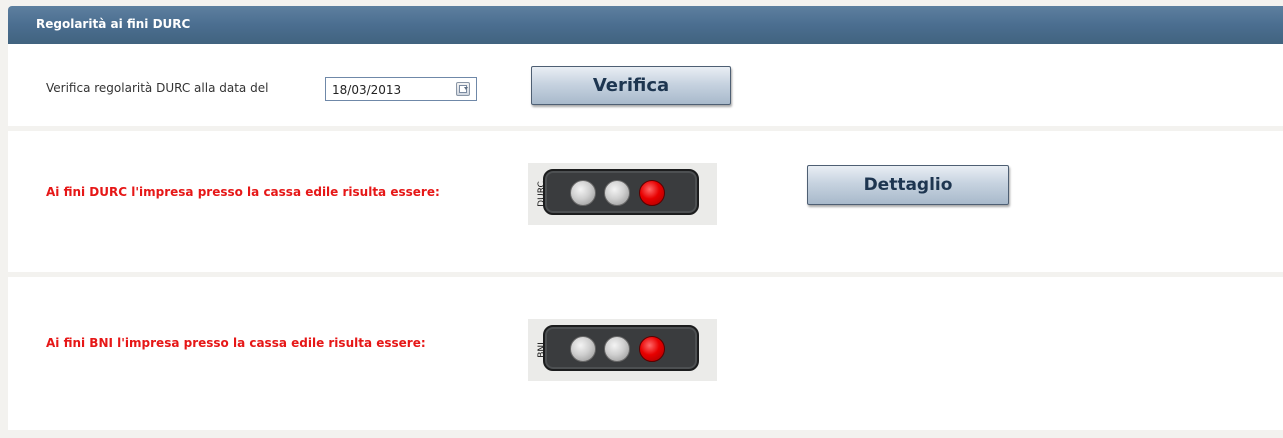 The image size is (1283, 438). What do you see at coordinates (908, 185) in the screenshot?
I see `detail-button: Dettaglio` at bounding box center [908, 185].